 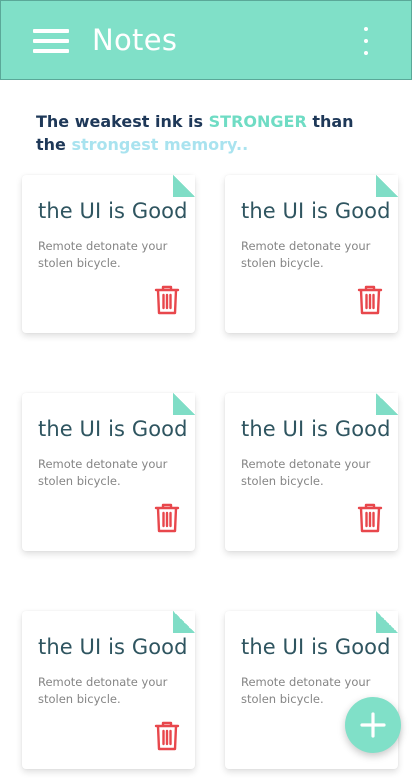 What do you see at coordinates (135, 40) in the screenshot?
I see `app-title: Notes` at bounding box center [135, 40].